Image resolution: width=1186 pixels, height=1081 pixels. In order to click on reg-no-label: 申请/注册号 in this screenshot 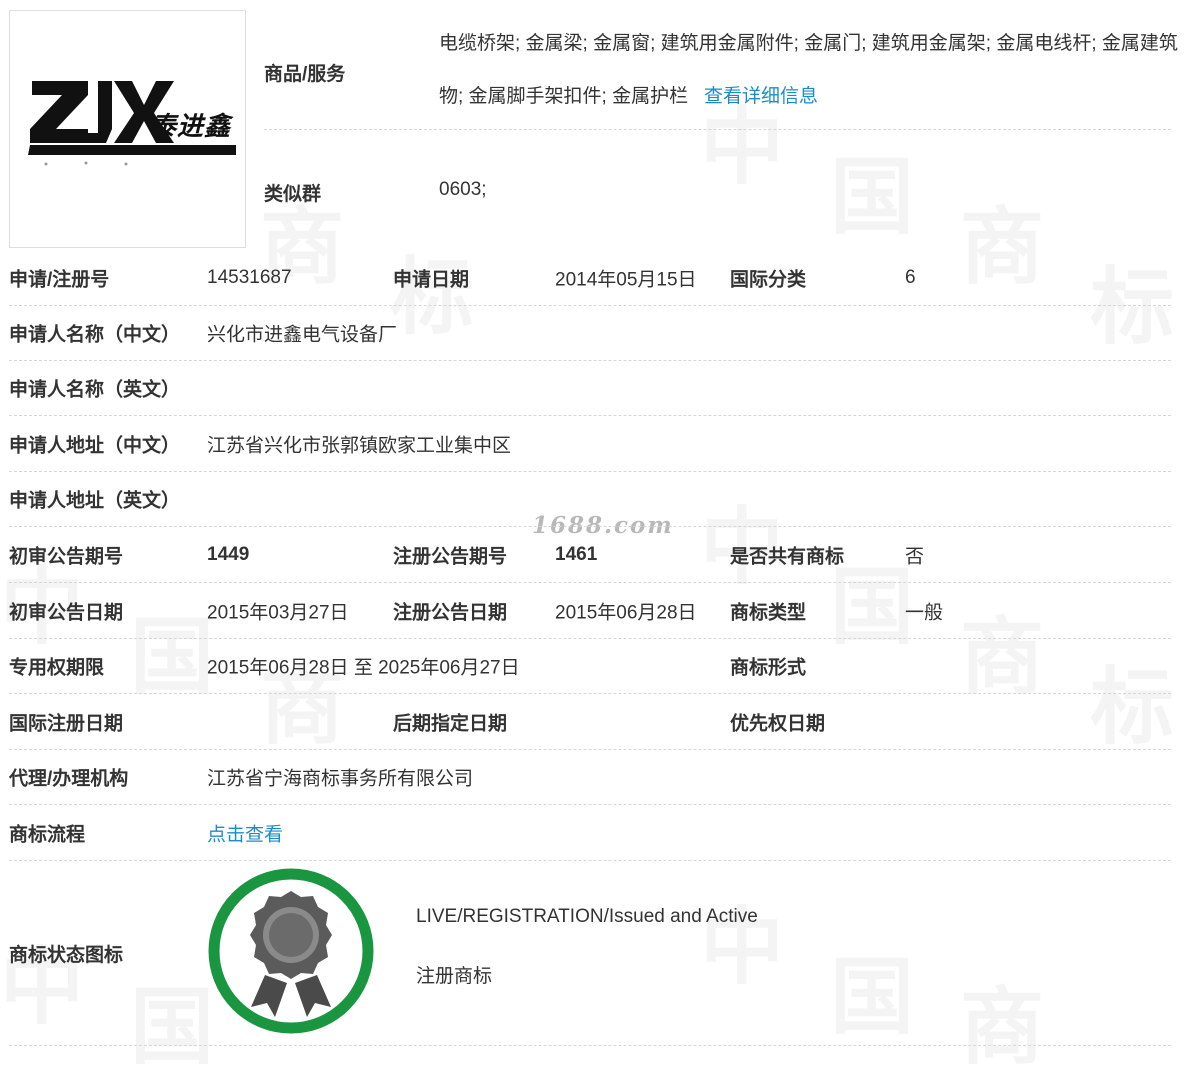, I will do `click(59, 280)`.